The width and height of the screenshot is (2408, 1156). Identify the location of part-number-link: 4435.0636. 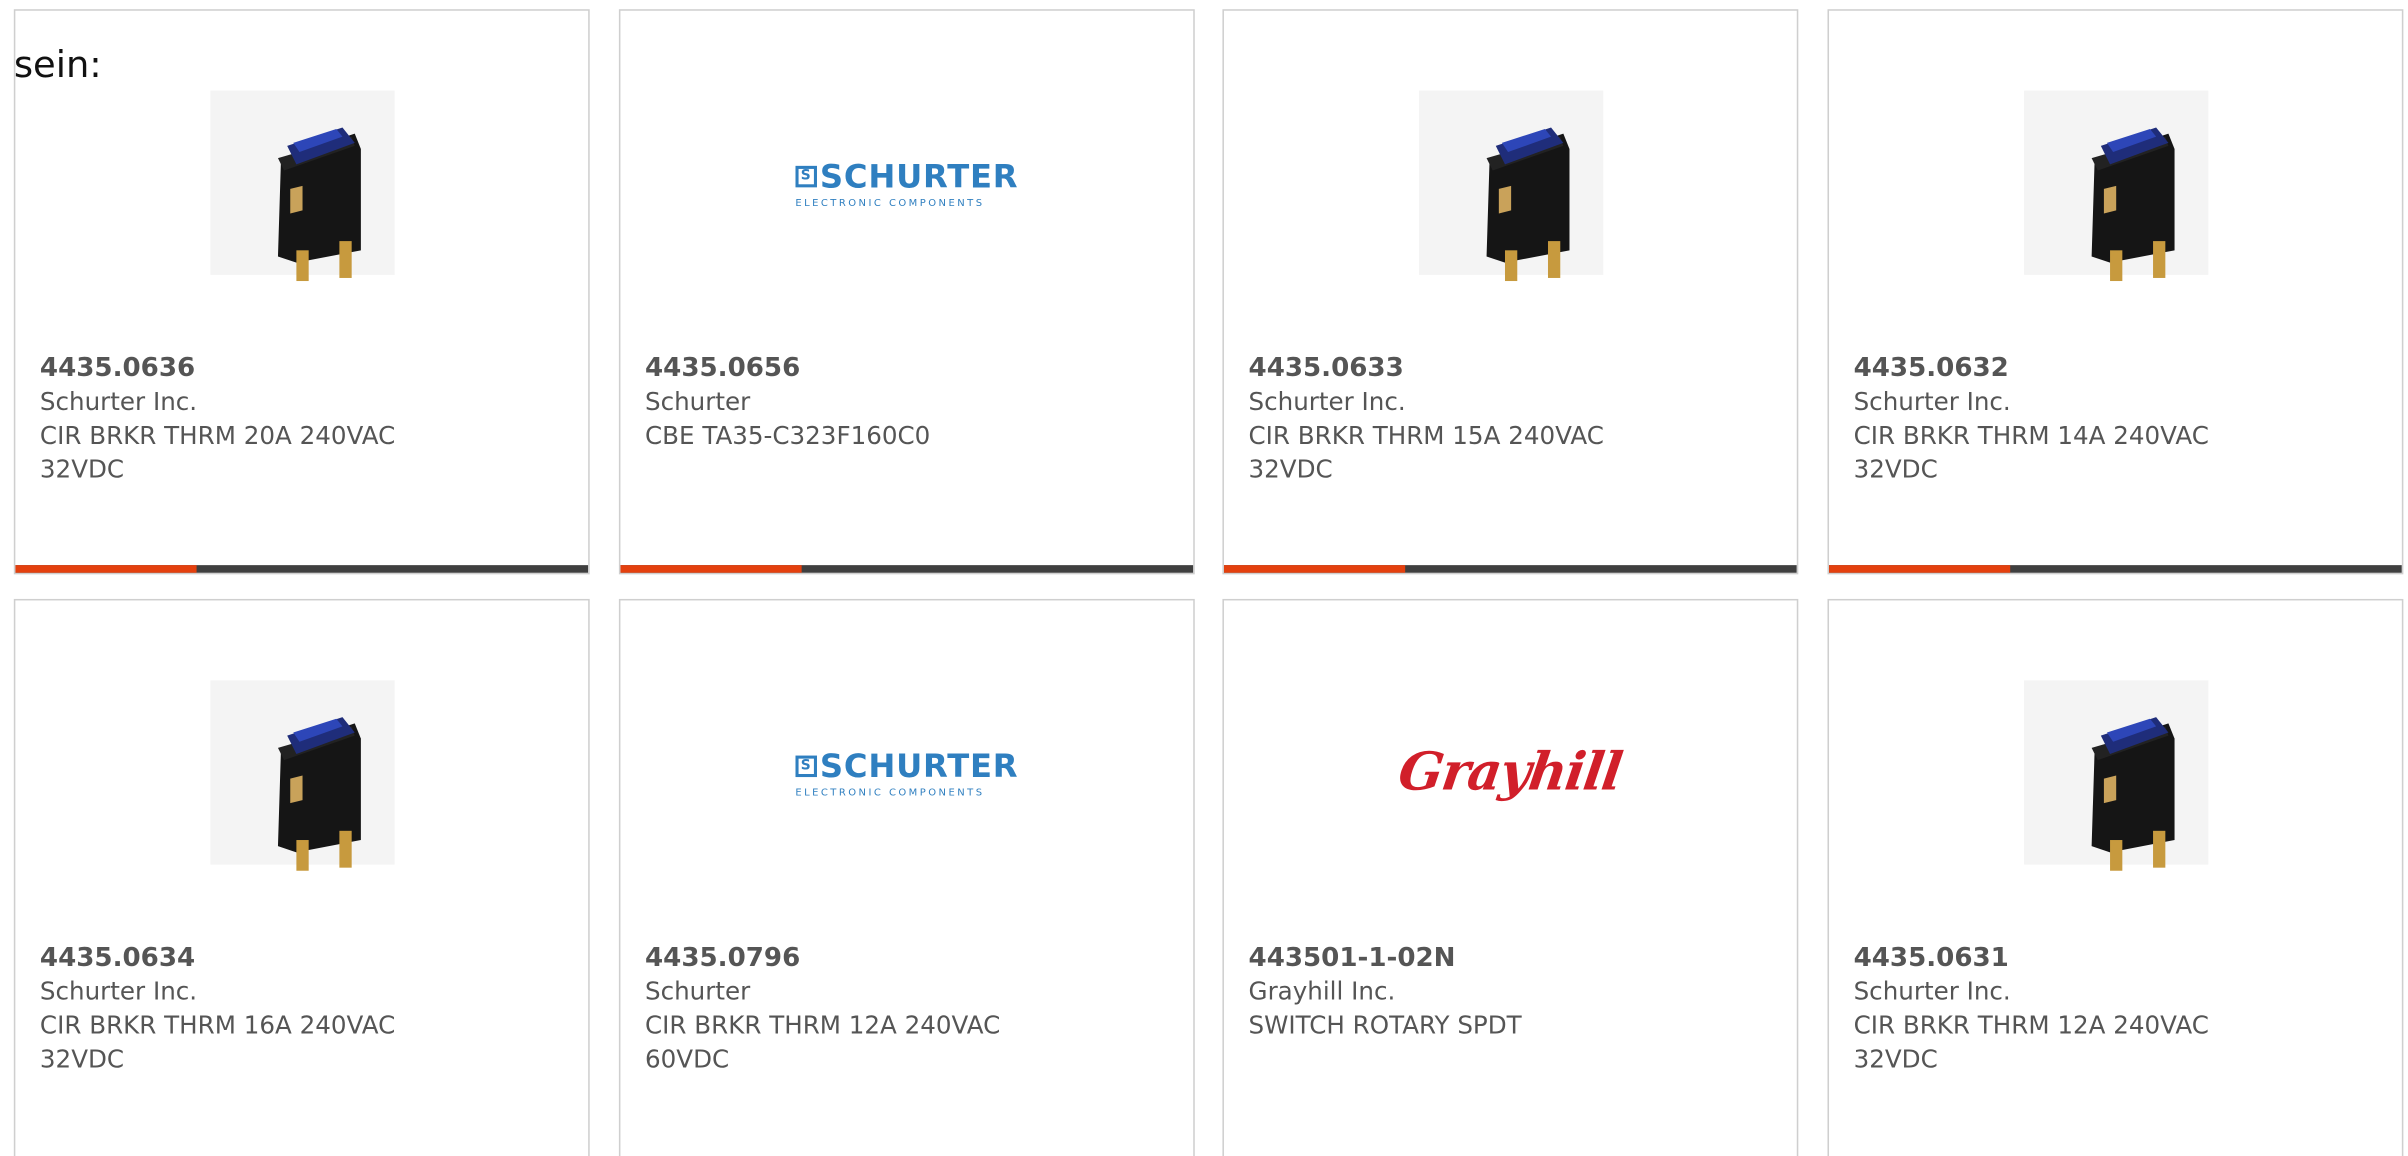
(302, 369).